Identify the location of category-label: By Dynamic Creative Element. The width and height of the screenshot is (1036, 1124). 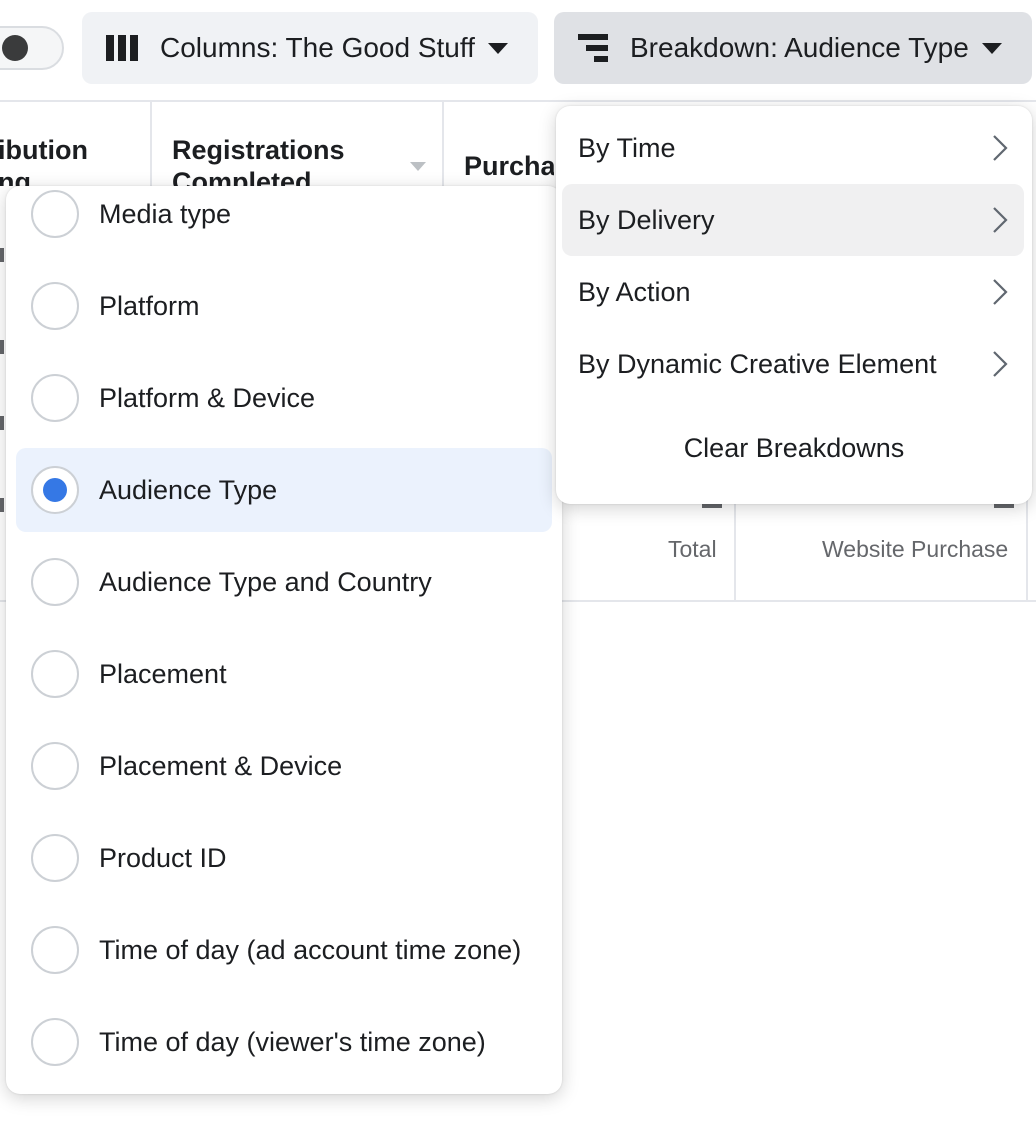
(757, 363).